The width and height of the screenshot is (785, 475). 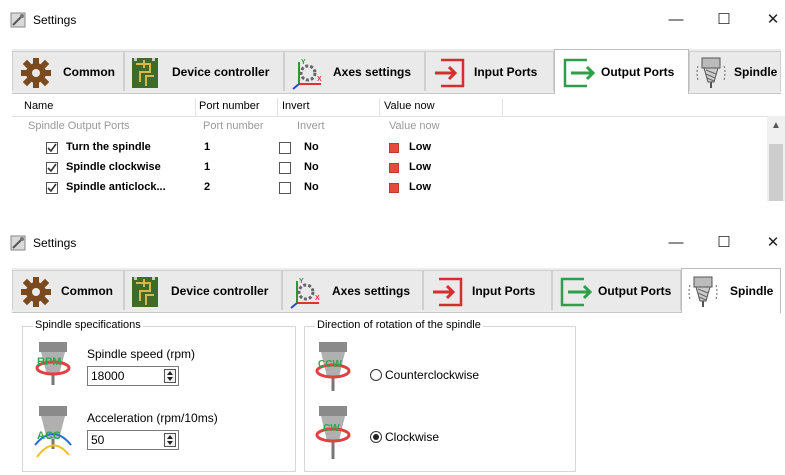 What do you see at coordinates (229, 106) in the screenshot?
I see `column-header-port-number: Port number` at bounding box center [229, 106].